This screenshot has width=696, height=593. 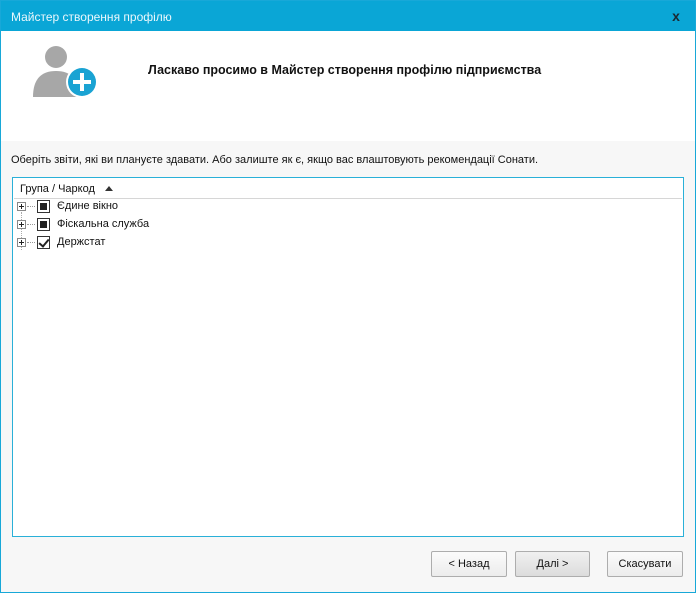 What do you see at coordinates (57, 189) in the screenshot?
I see `column-title: Група / Чаркод` at bounding box center [57, 189].